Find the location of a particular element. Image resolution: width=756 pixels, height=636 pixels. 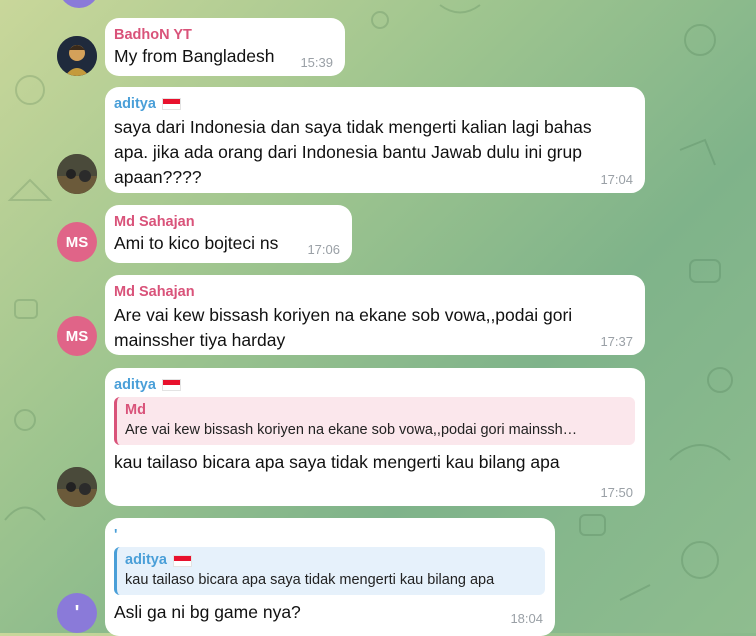

message-bubble: BadhoN YT My from Bangladesh 15:39 is located at coordinates (225, 47).